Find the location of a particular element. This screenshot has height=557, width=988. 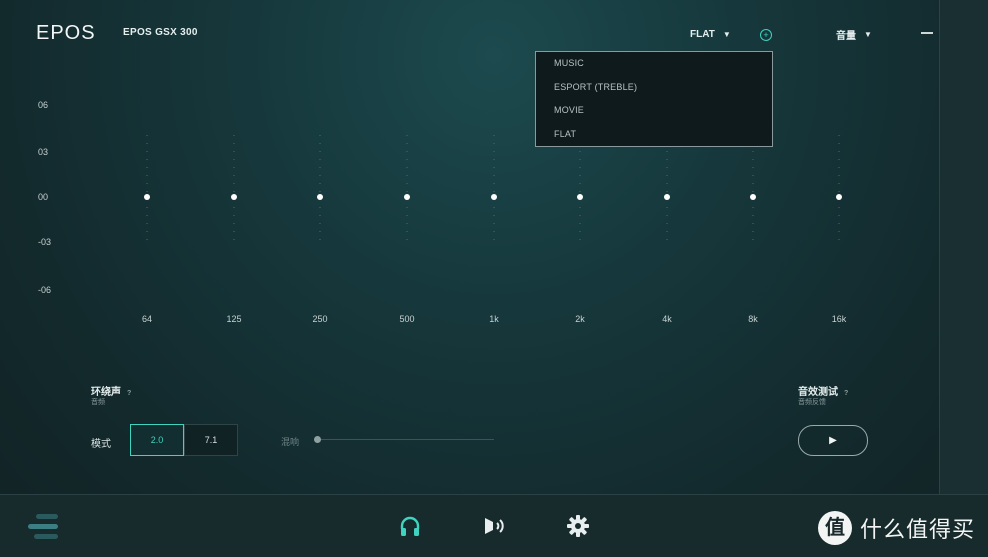

play-icon: ▶ is located at coordinates (833, 440).